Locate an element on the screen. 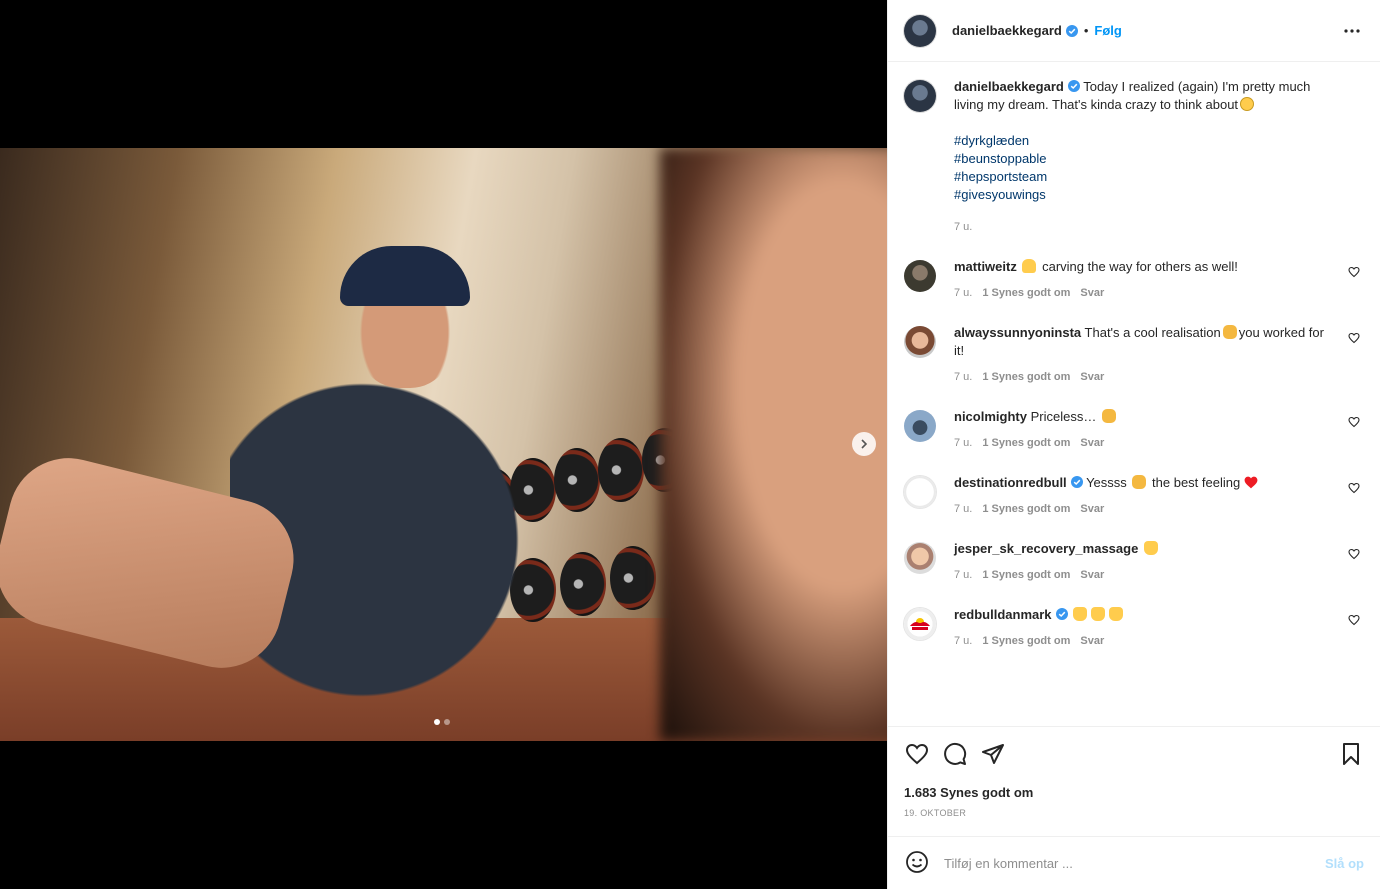  post-comment-button: Slå op is located at coordinates (1344, 863).